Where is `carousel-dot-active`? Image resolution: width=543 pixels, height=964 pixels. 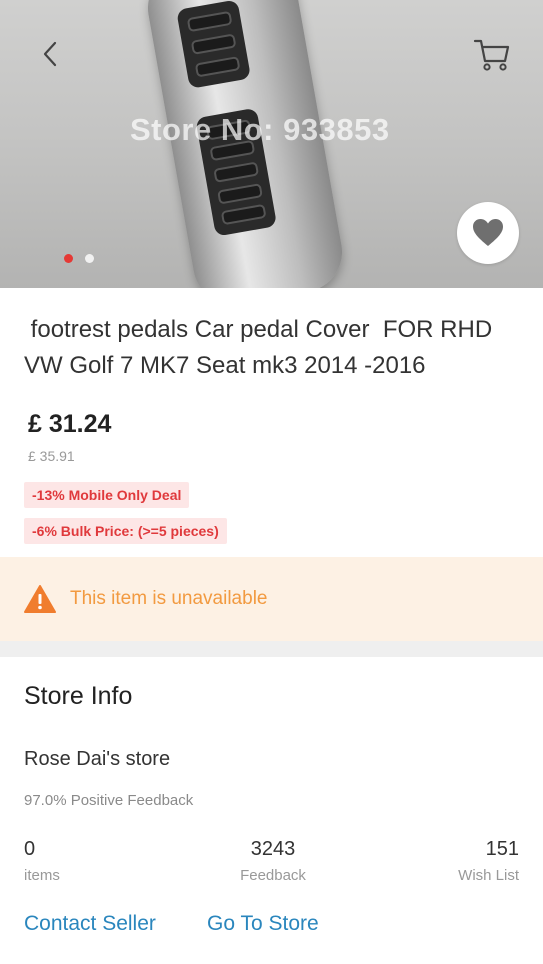
carousel-dot-active is located at coordinates (68, 258).